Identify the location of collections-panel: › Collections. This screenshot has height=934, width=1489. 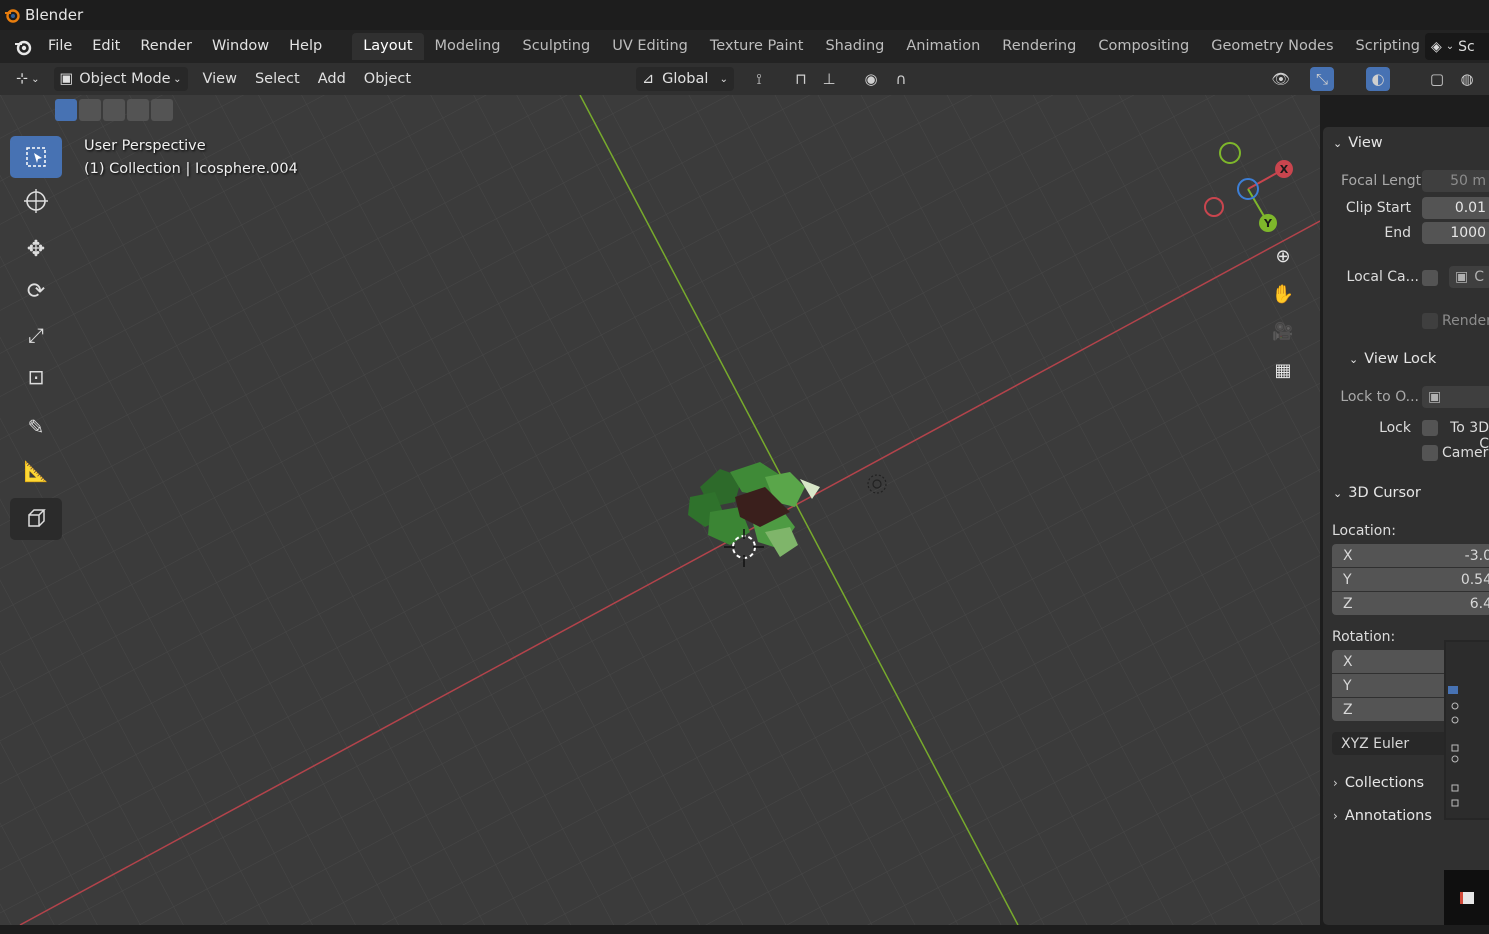
(1384, 783).